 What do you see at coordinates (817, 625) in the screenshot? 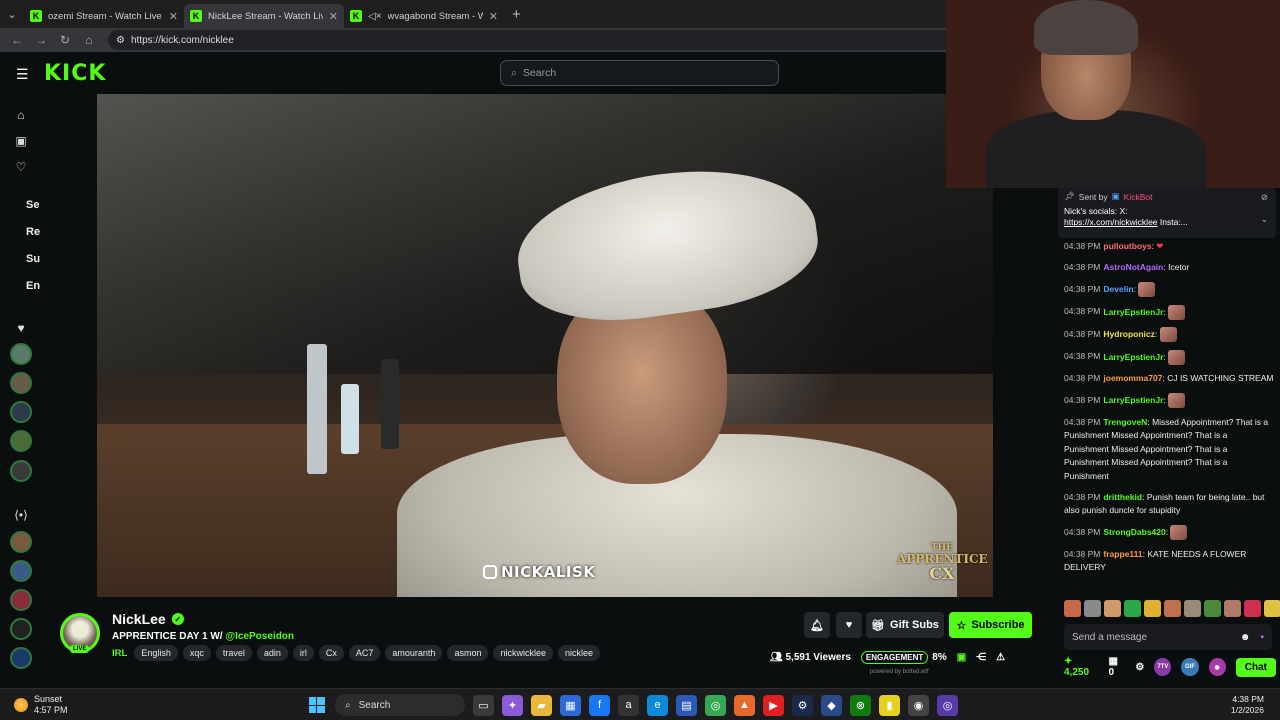
I see `notifications-bell-button: 🔔︎` at bounding box center [817, 625].